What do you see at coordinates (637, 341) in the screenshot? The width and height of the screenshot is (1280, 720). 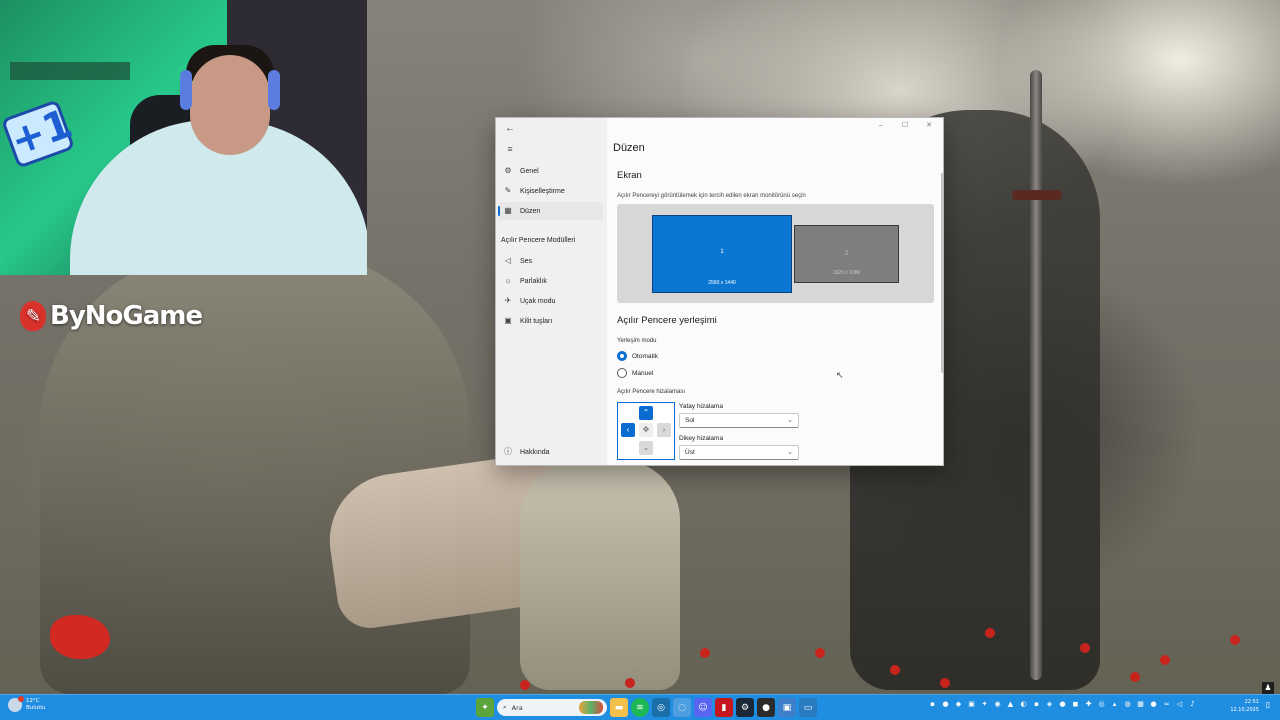 I see `placement-mode-label: Yerleşim modu` at bounding box center [637, 341].